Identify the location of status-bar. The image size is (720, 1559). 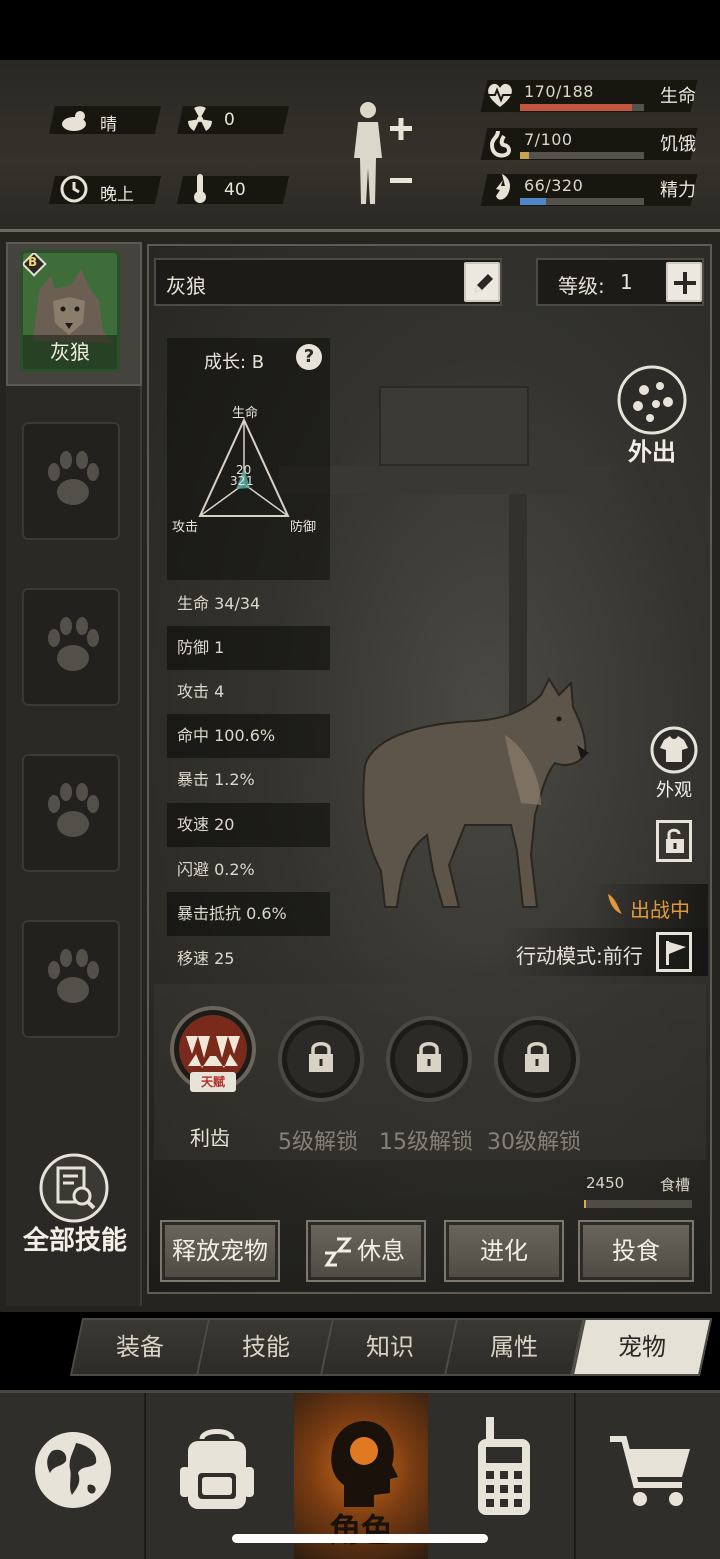
(360, 30).